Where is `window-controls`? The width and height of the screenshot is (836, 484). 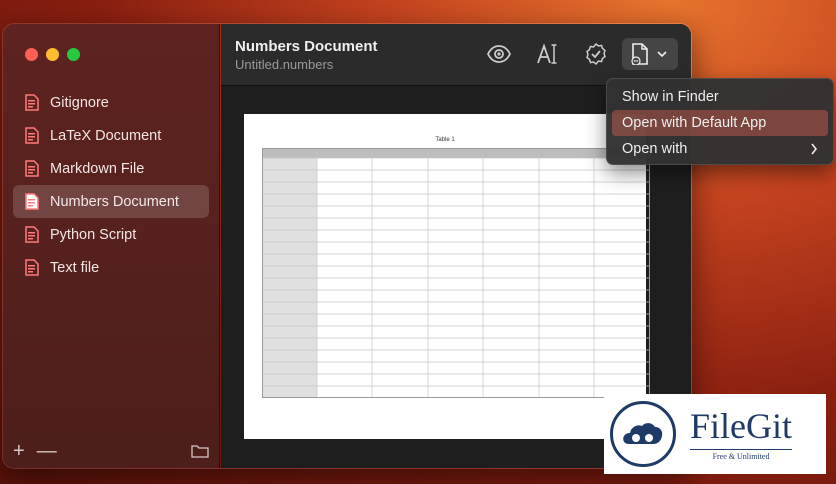
window-controls is located at coordinates (52, 54).